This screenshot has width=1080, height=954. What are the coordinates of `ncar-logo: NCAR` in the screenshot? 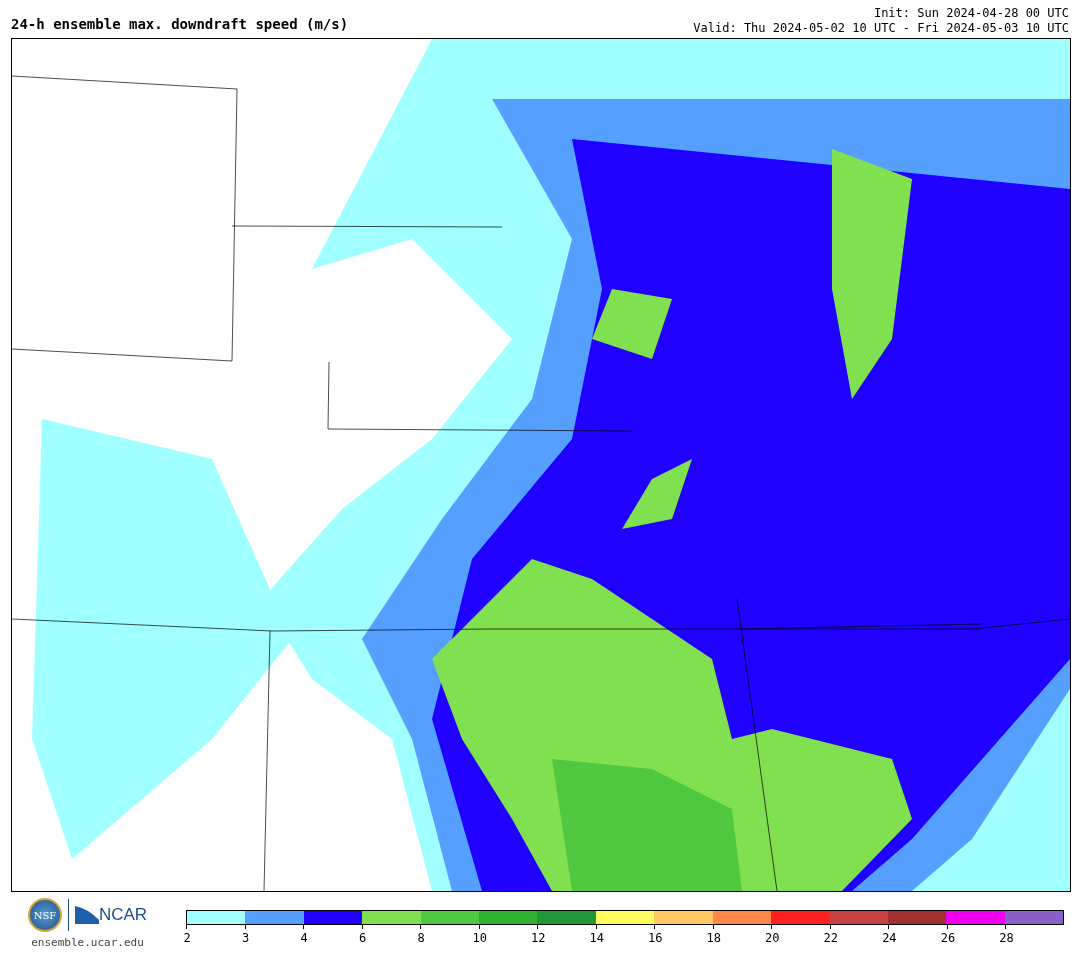 It's located at (123, 915).